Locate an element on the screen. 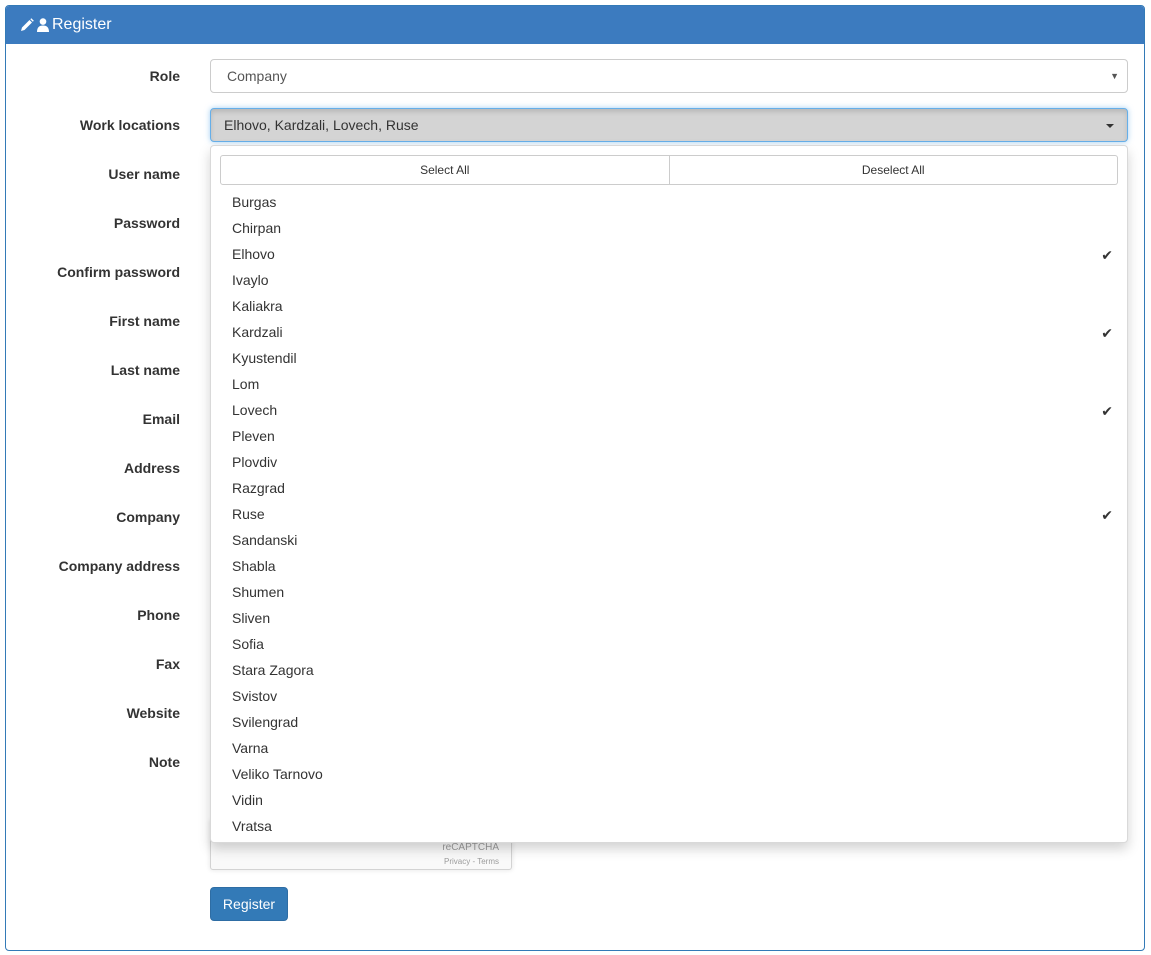 The height and width of the screenshot is (955, 1151). location-option-label: Stara Zagora is located at coordinates (273, 670).